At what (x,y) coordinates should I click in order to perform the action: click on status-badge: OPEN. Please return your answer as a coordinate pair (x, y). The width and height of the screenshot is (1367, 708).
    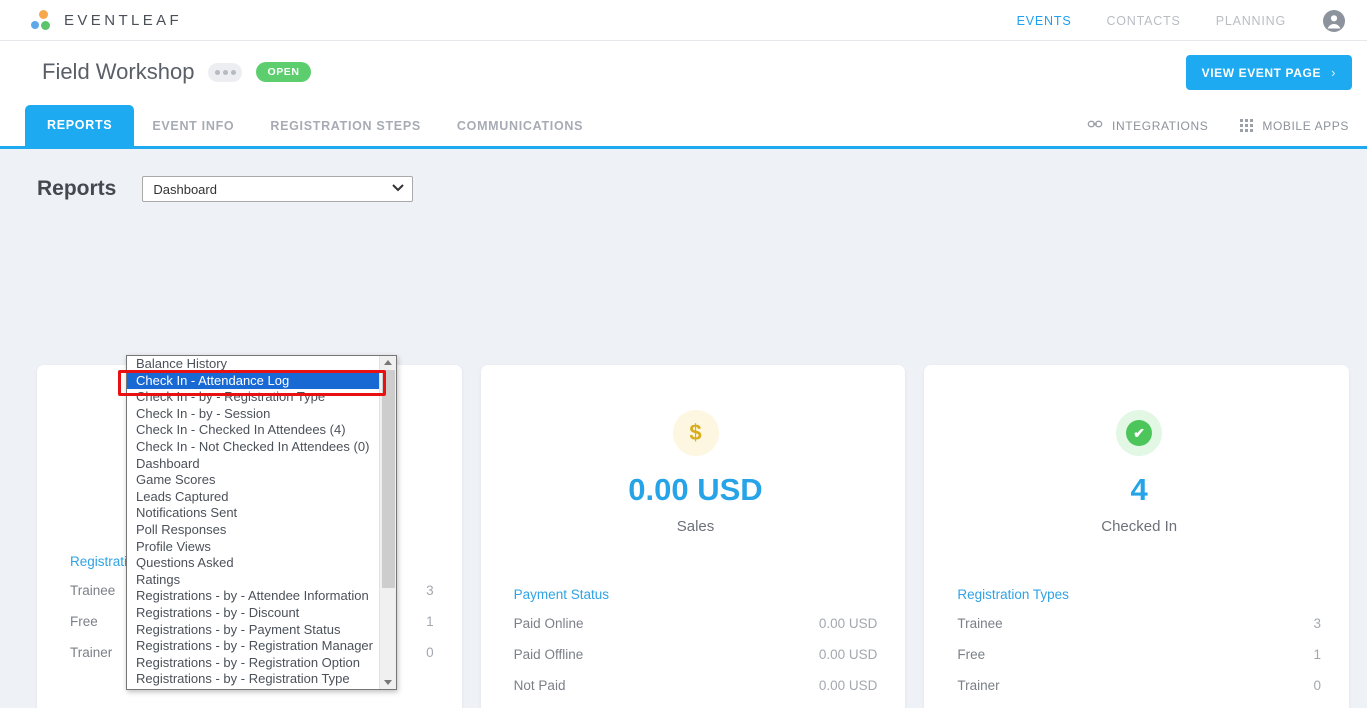
    Looking at the image, I should click on (283, 72).